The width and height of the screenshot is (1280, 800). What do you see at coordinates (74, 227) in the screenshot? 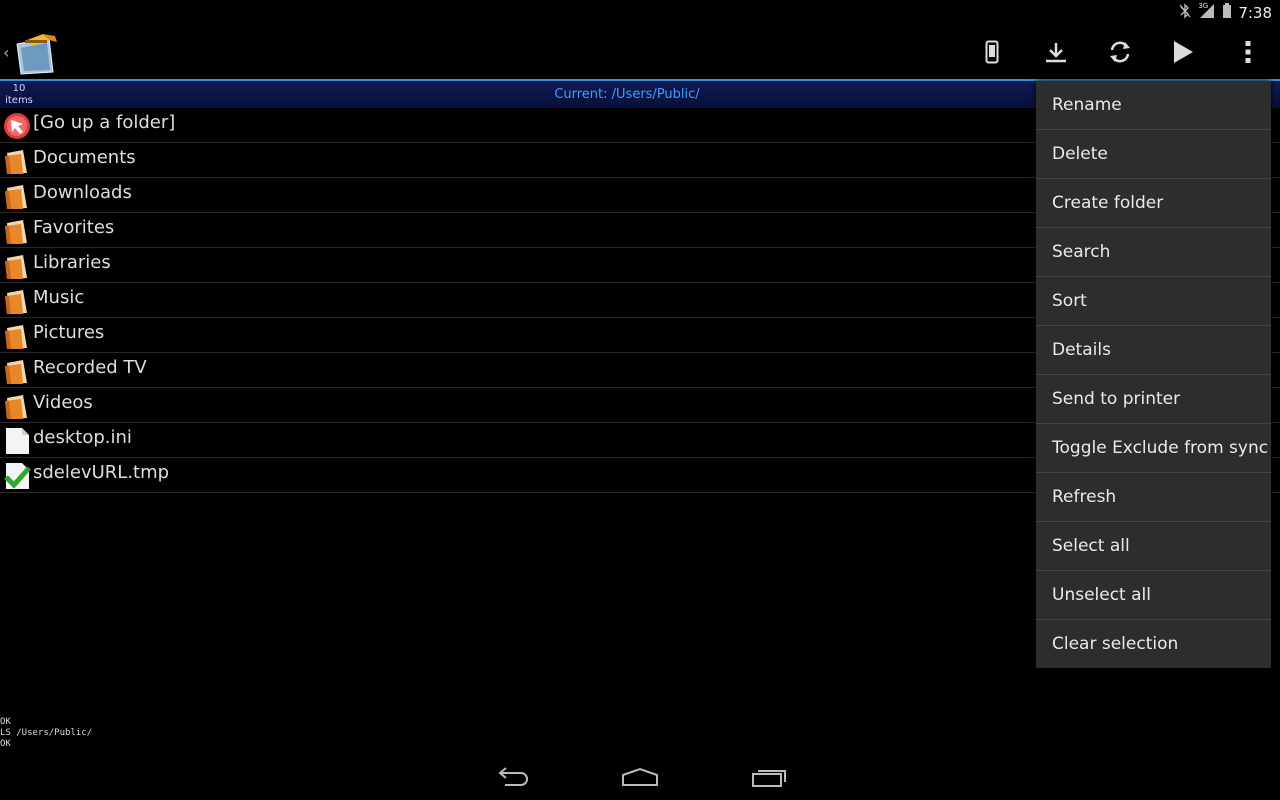
I see `file-name: Favorites` at bounding box center [74, 227].